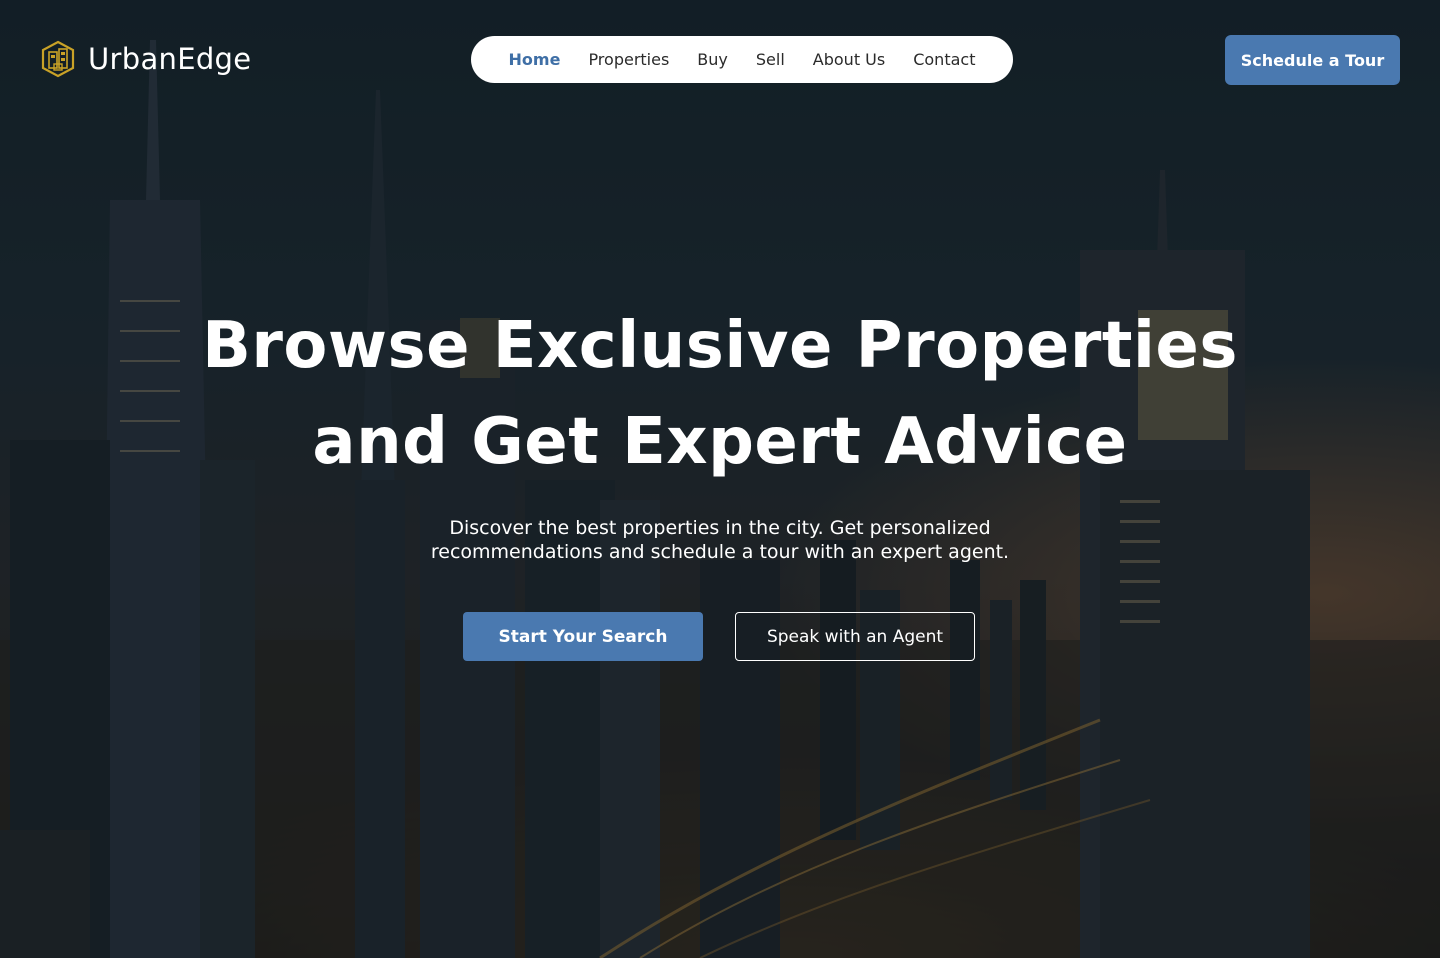  Describe the element at coordinates (1312, 60) in the screenshot. I see `schedule-tour-button: Schedule a Tour` at that location.